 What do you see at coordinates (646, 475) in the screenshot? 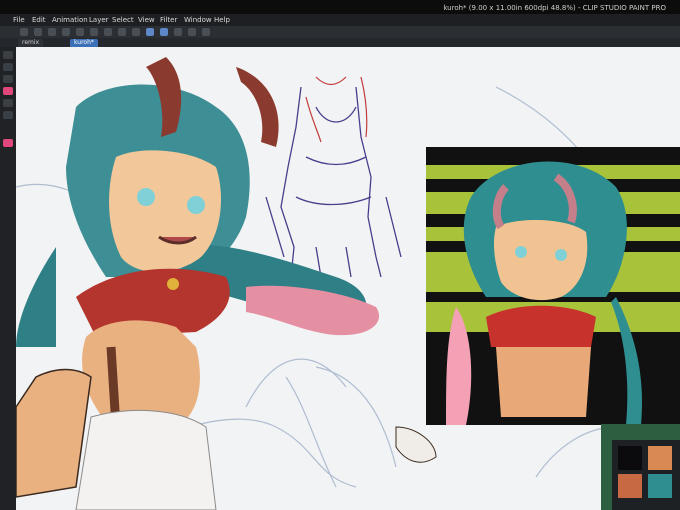
I see `color-set` at bounding box center [646, 475].